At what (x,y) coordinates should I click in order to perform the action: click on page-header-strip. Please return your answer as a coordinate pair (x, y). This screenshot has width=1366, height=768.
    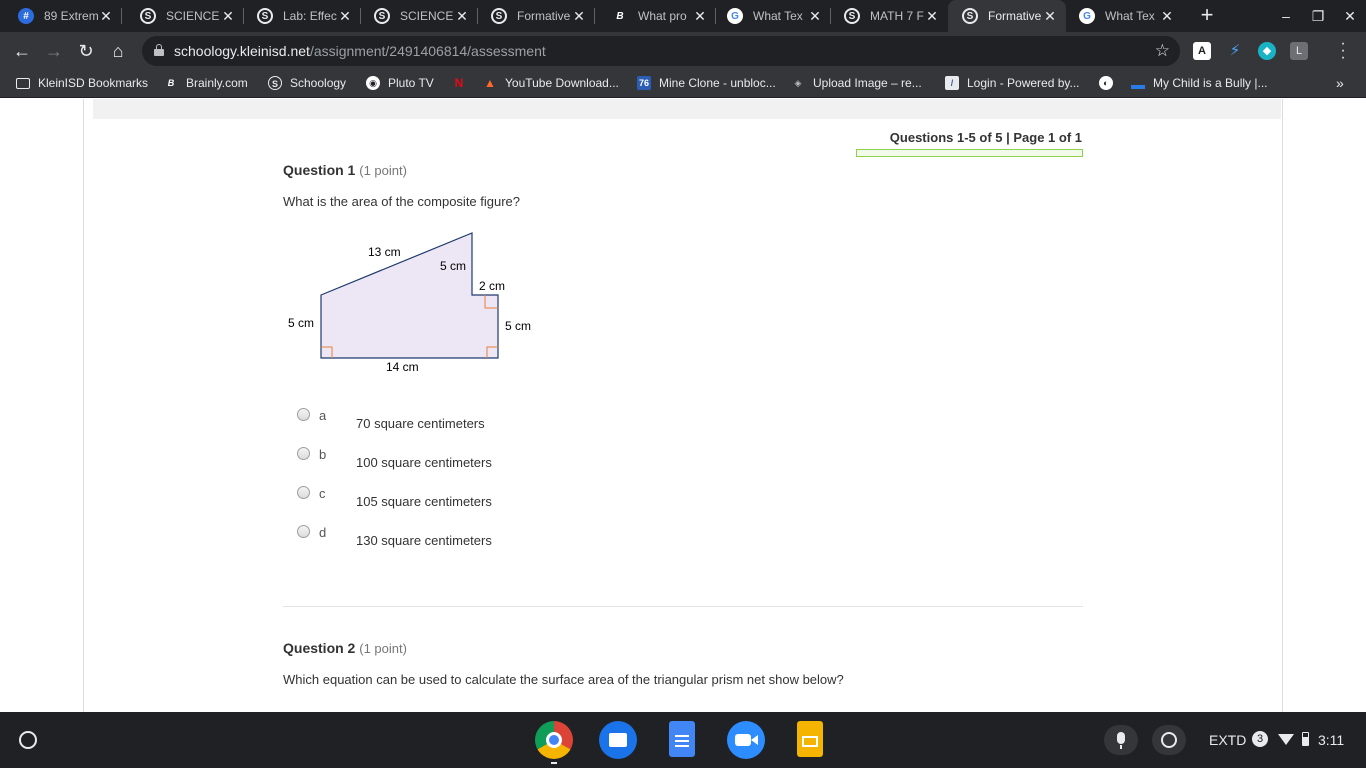
    Looking at the image, I should click on (687, 109).